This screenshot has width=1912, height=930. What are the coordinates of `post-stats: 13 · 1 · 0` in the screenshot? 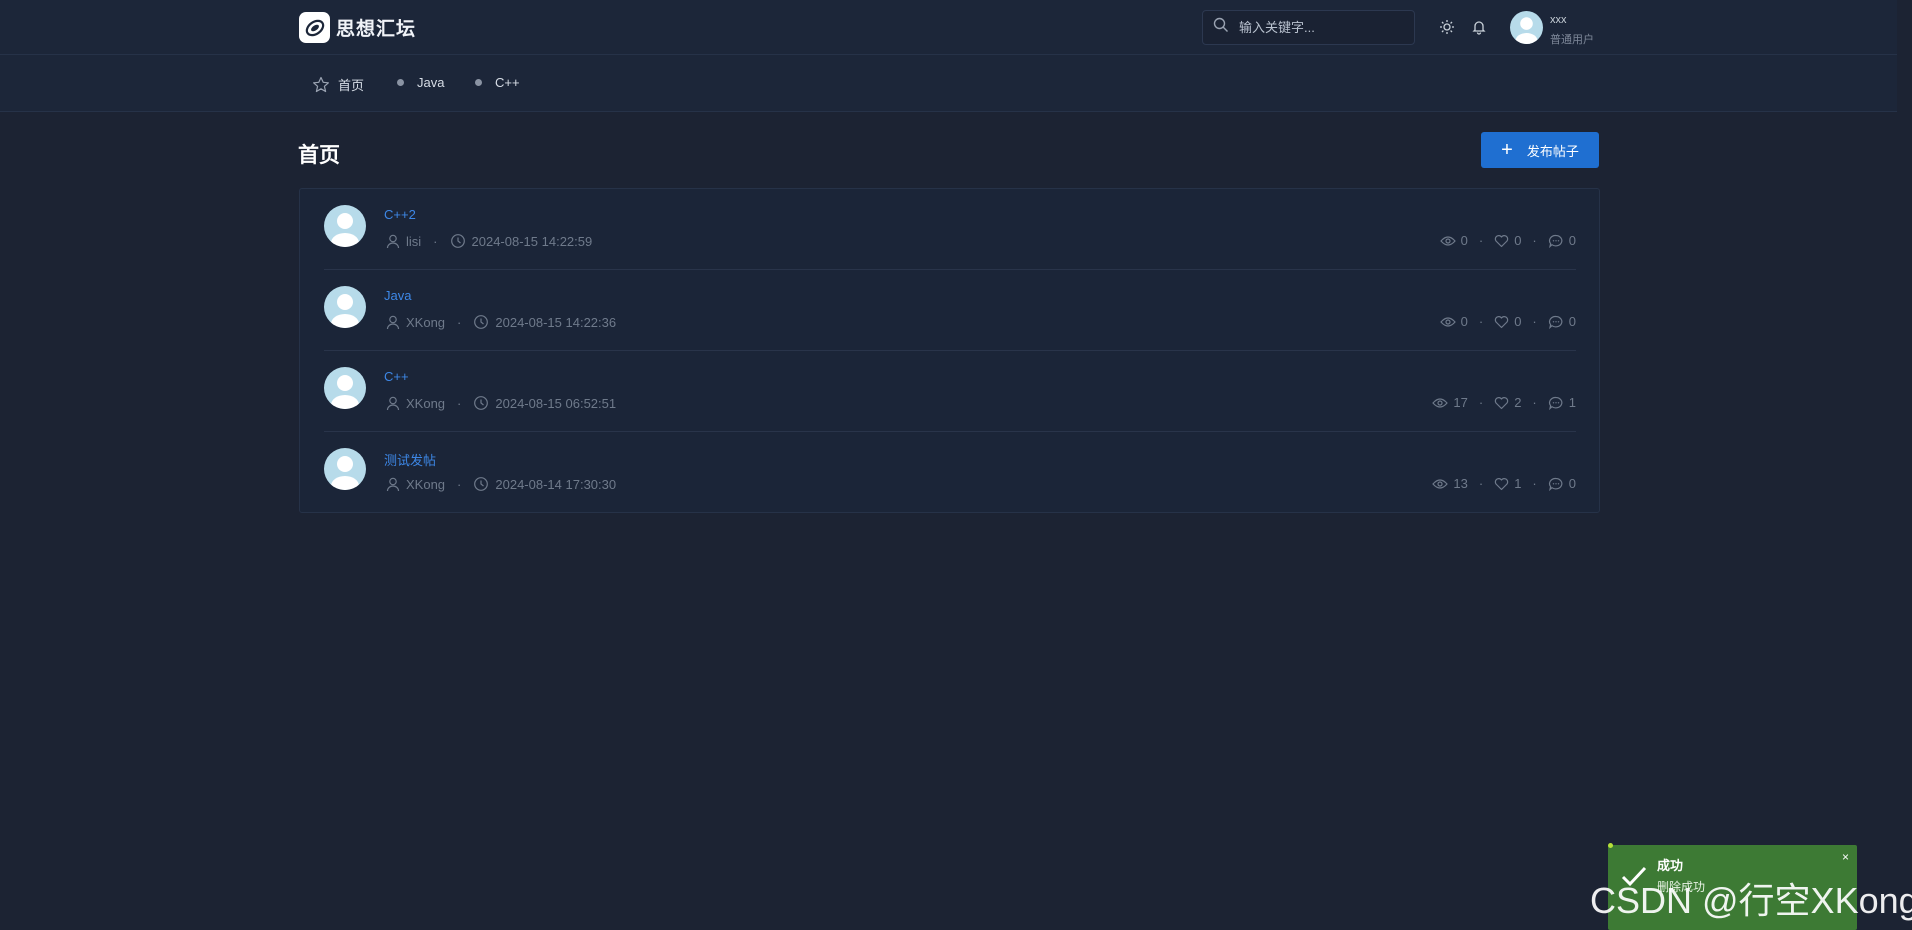 It's located at (1504, 483).